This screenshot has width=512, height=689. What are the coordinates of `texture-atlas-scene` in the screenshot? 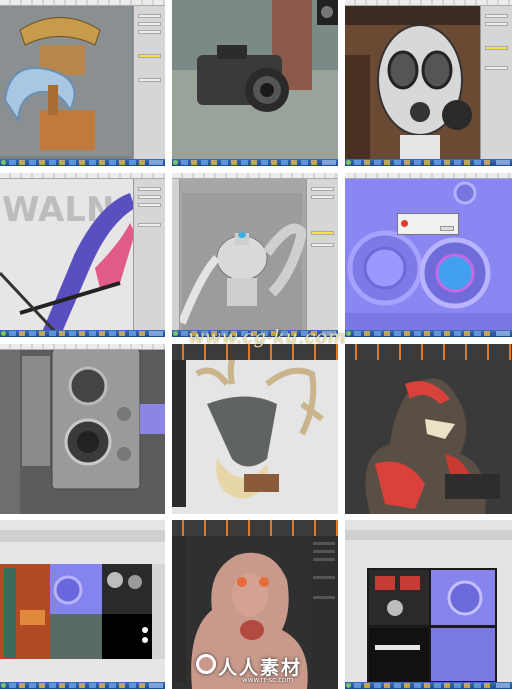 It's located at (82, 604).